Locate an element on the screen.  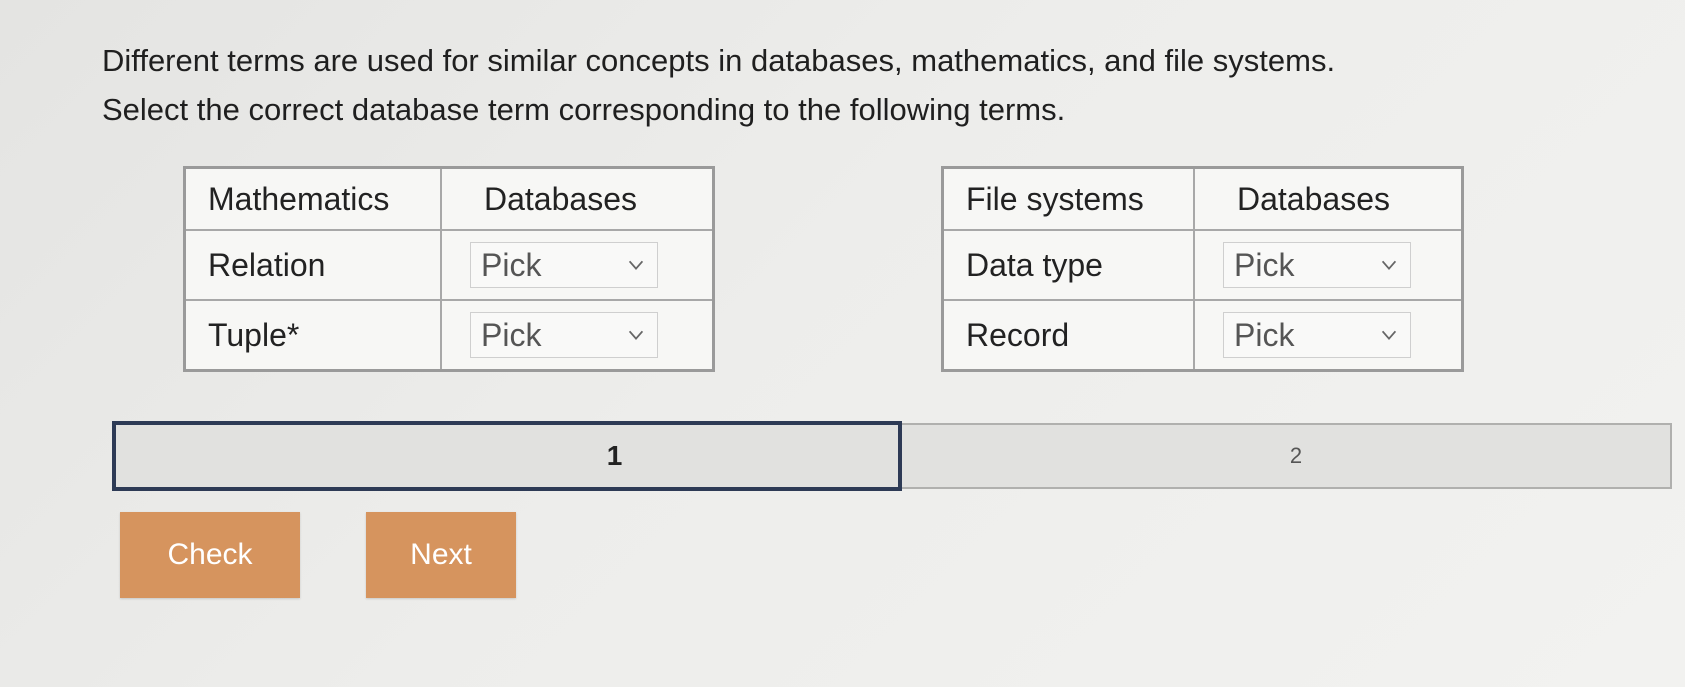
table-row: Tuple* Pick is located at coordinates (449, 335).